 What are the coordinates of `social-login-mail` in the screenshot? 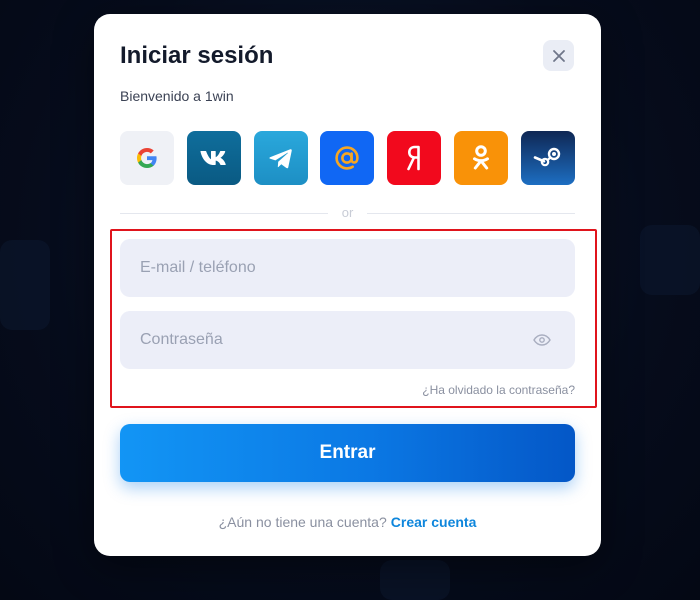 It's located at (347, 158).